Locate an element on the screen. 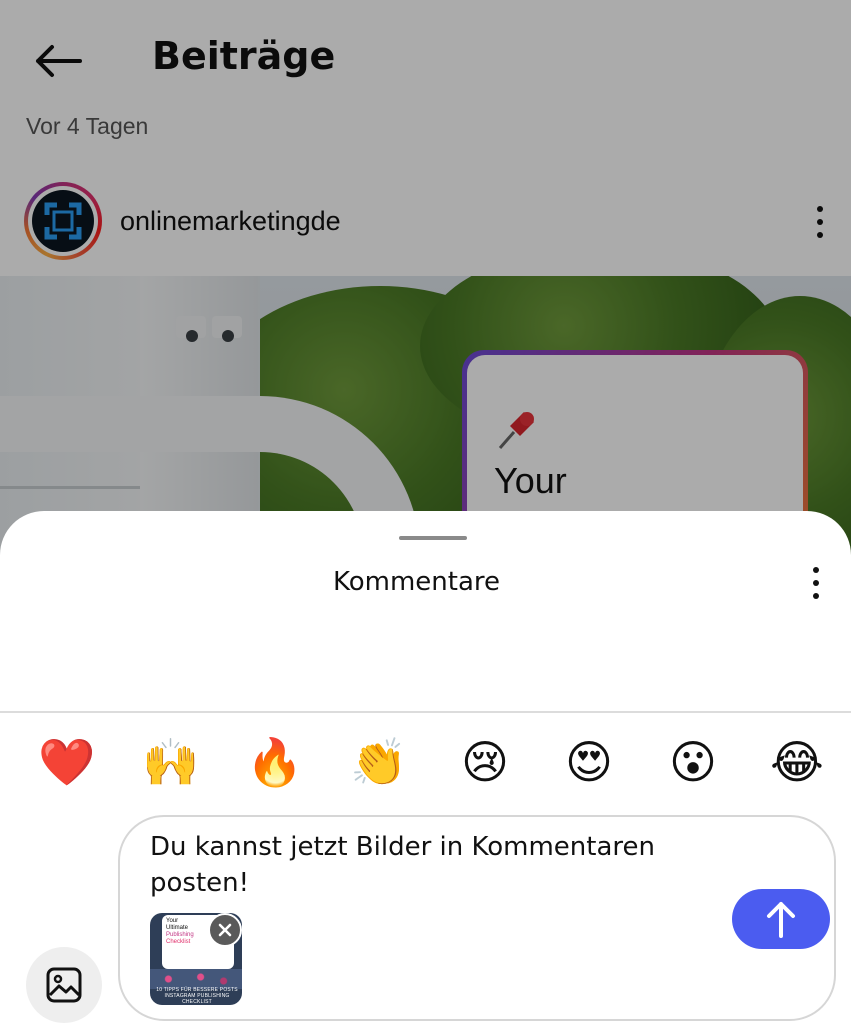  reaction-fire: 🔥 is located at coordinates (275, 762).